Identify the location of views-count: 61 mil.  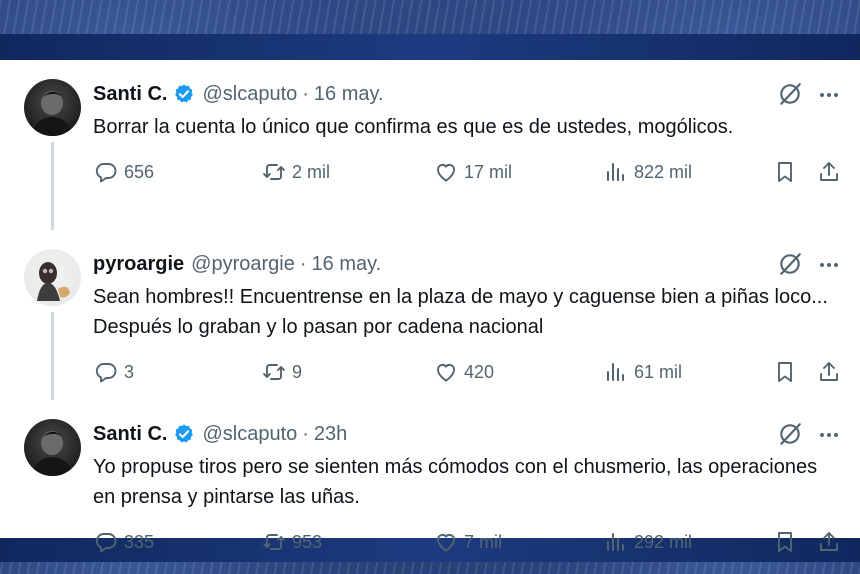
(658, 371).